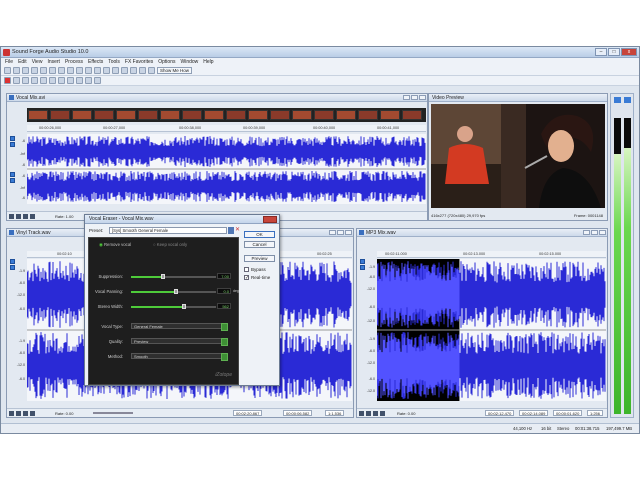 The image size is (640, 480). What do you see at coordinates (189, 62) in the screenshot?
I see `menu-window: Window` at bounding box center [189, 62].